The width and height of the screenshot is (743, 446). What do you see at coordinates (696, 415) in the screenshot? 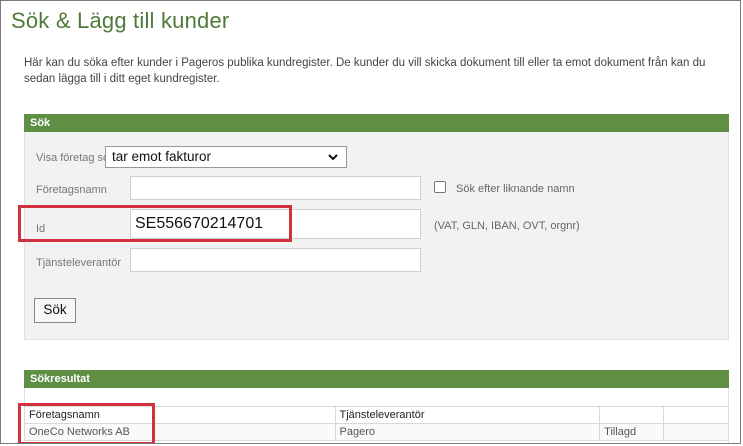
I see `column-header-extra` at bounding box center [696, 415].